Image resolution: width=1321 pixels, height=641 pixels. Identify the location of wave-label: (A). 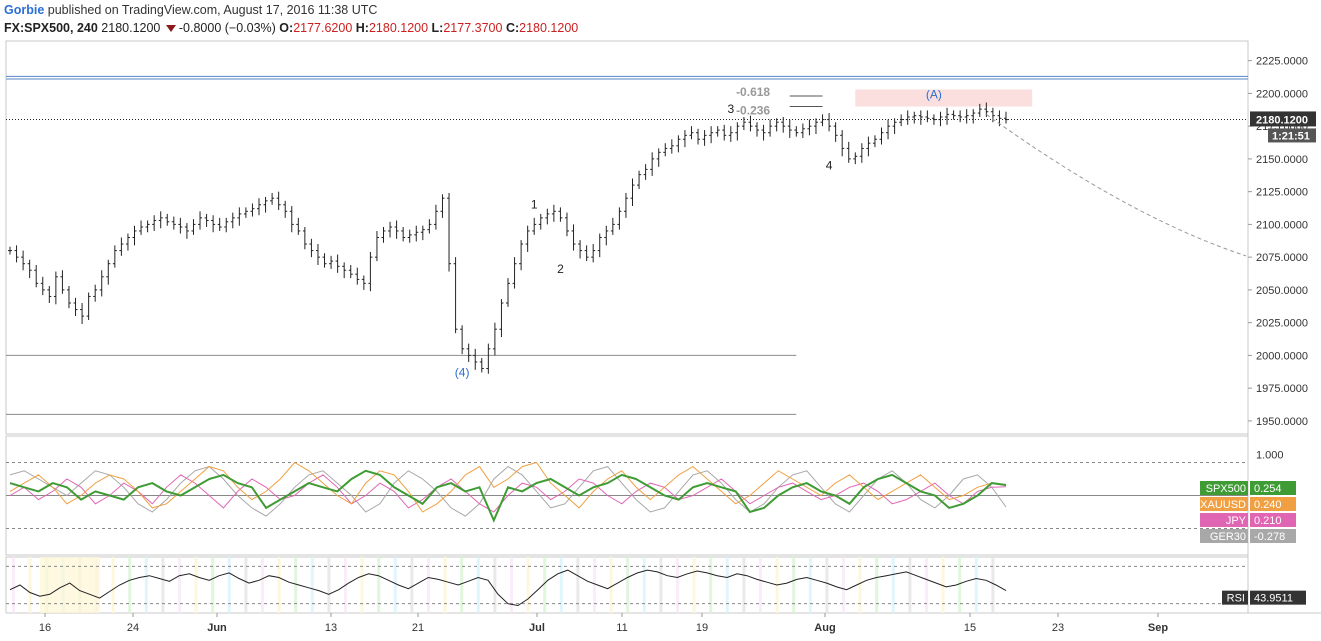
(934, 95).